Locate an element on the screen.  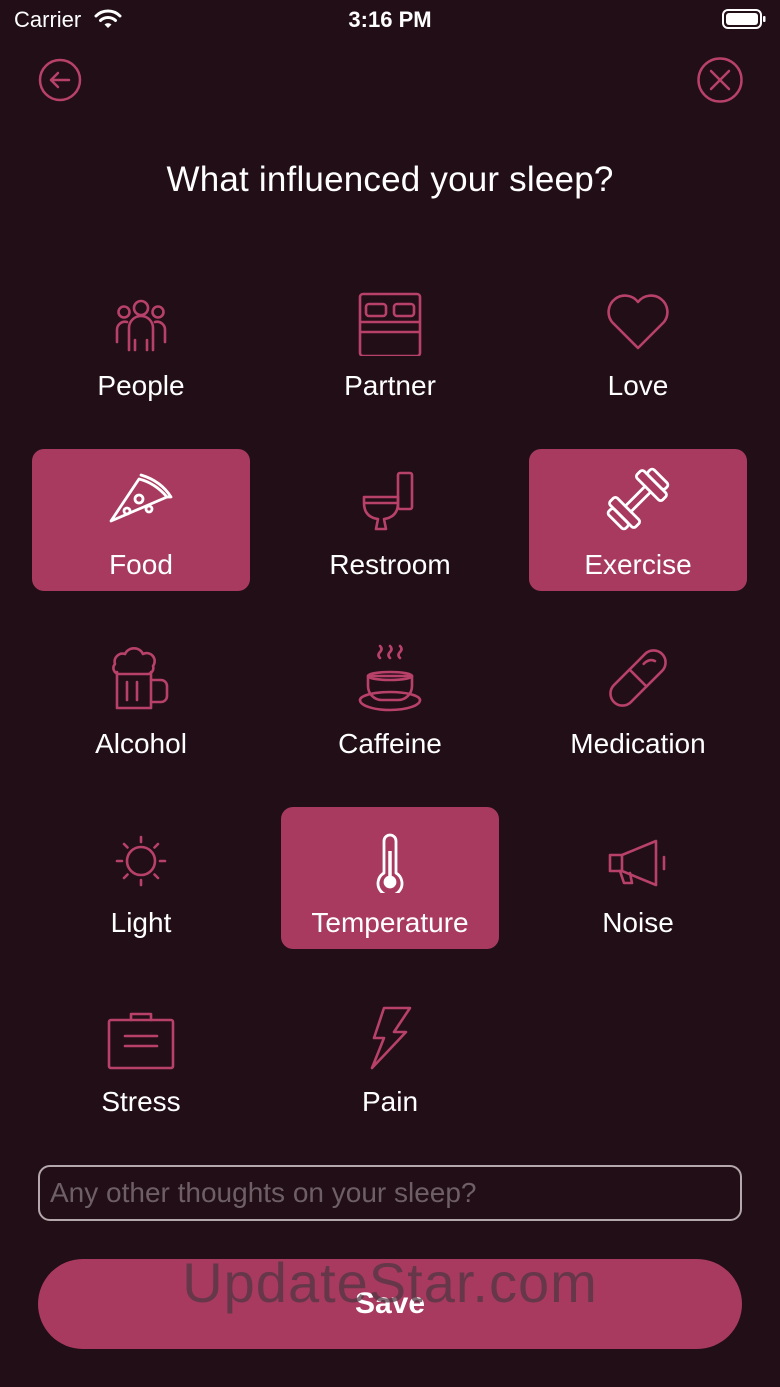
factor-pain: Pain is located at coordinates (390, 1057).